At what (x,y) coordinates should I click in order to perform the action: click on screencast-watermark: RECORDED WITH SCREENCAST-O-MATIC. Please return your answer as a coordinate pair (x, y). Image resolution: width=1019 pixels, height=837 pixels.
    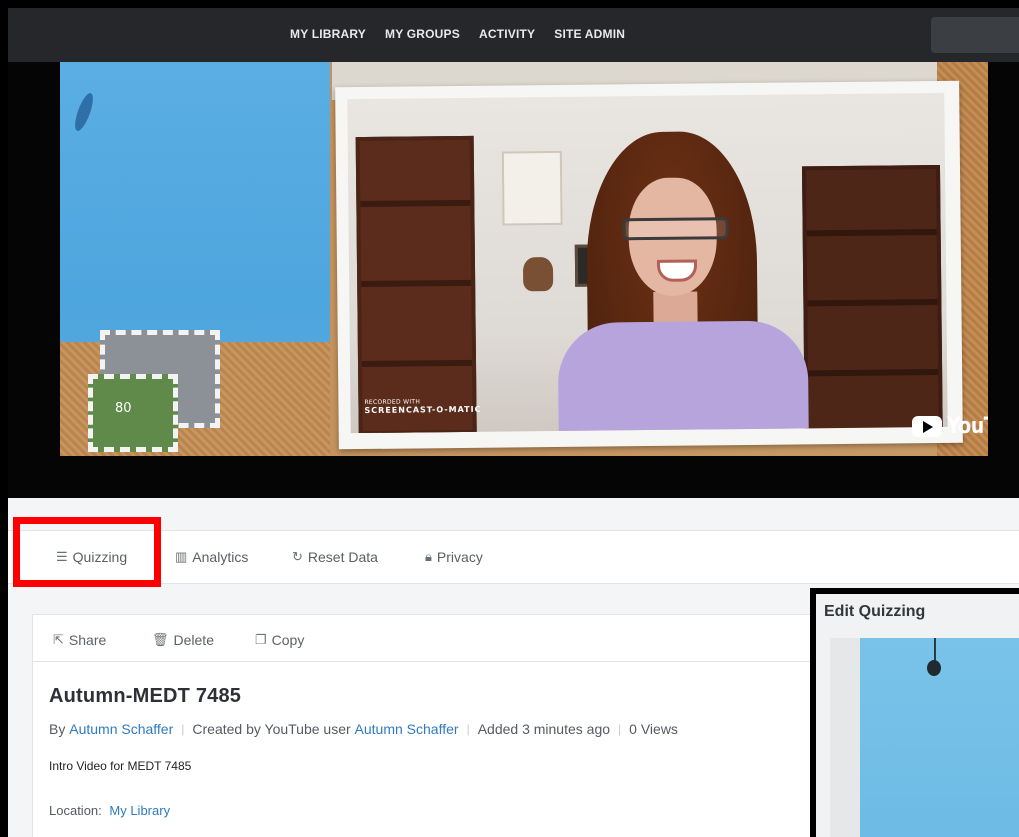
    Looking at the image, I should click on (422, 406).